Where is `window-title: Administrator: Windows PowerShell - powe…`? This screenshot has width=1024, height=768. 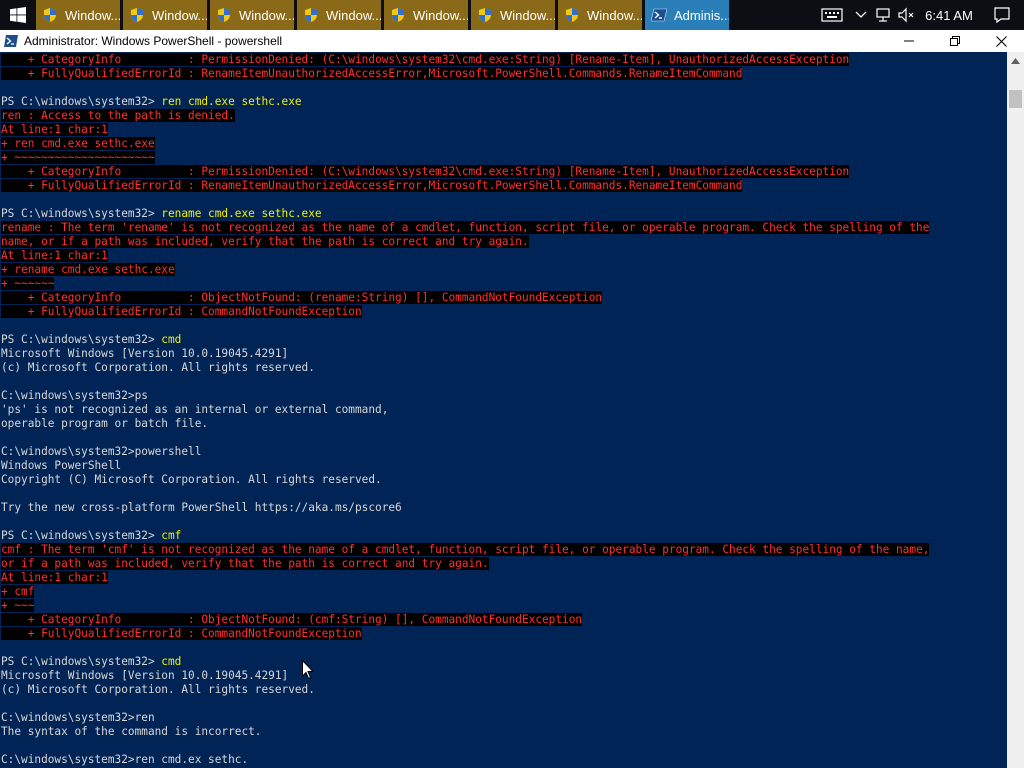 window-title: Administrator: Windows PowerShell - powe… is located at coordinates (153, 41).